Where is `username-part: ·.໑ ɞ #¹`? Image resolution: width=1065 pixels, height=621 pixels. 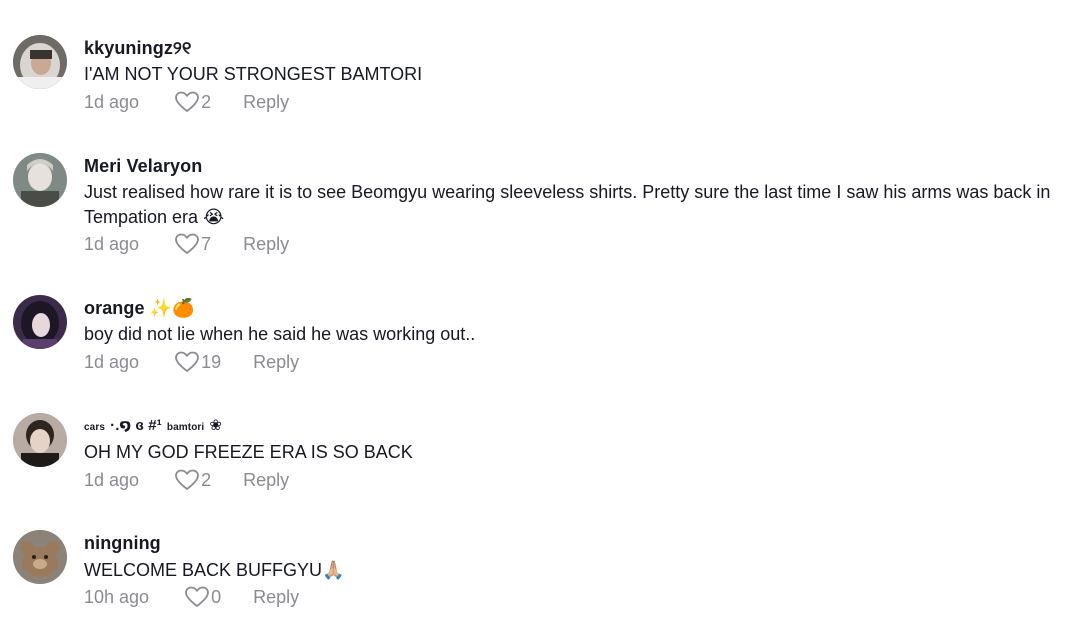 username-part: ·.໑ ɞ #¹ is located at coordinates (136, 425).